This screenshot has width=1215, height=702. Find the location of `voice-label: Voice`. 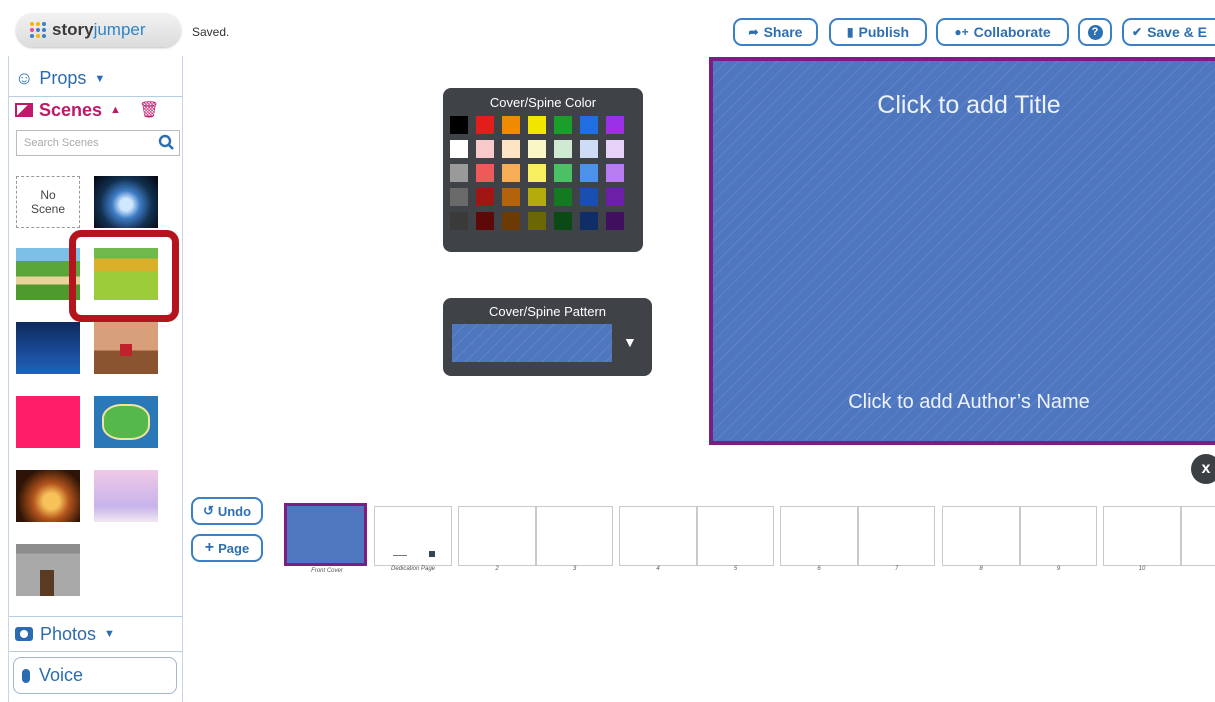

voice-label: Voice is located at coordinates (61, 675).